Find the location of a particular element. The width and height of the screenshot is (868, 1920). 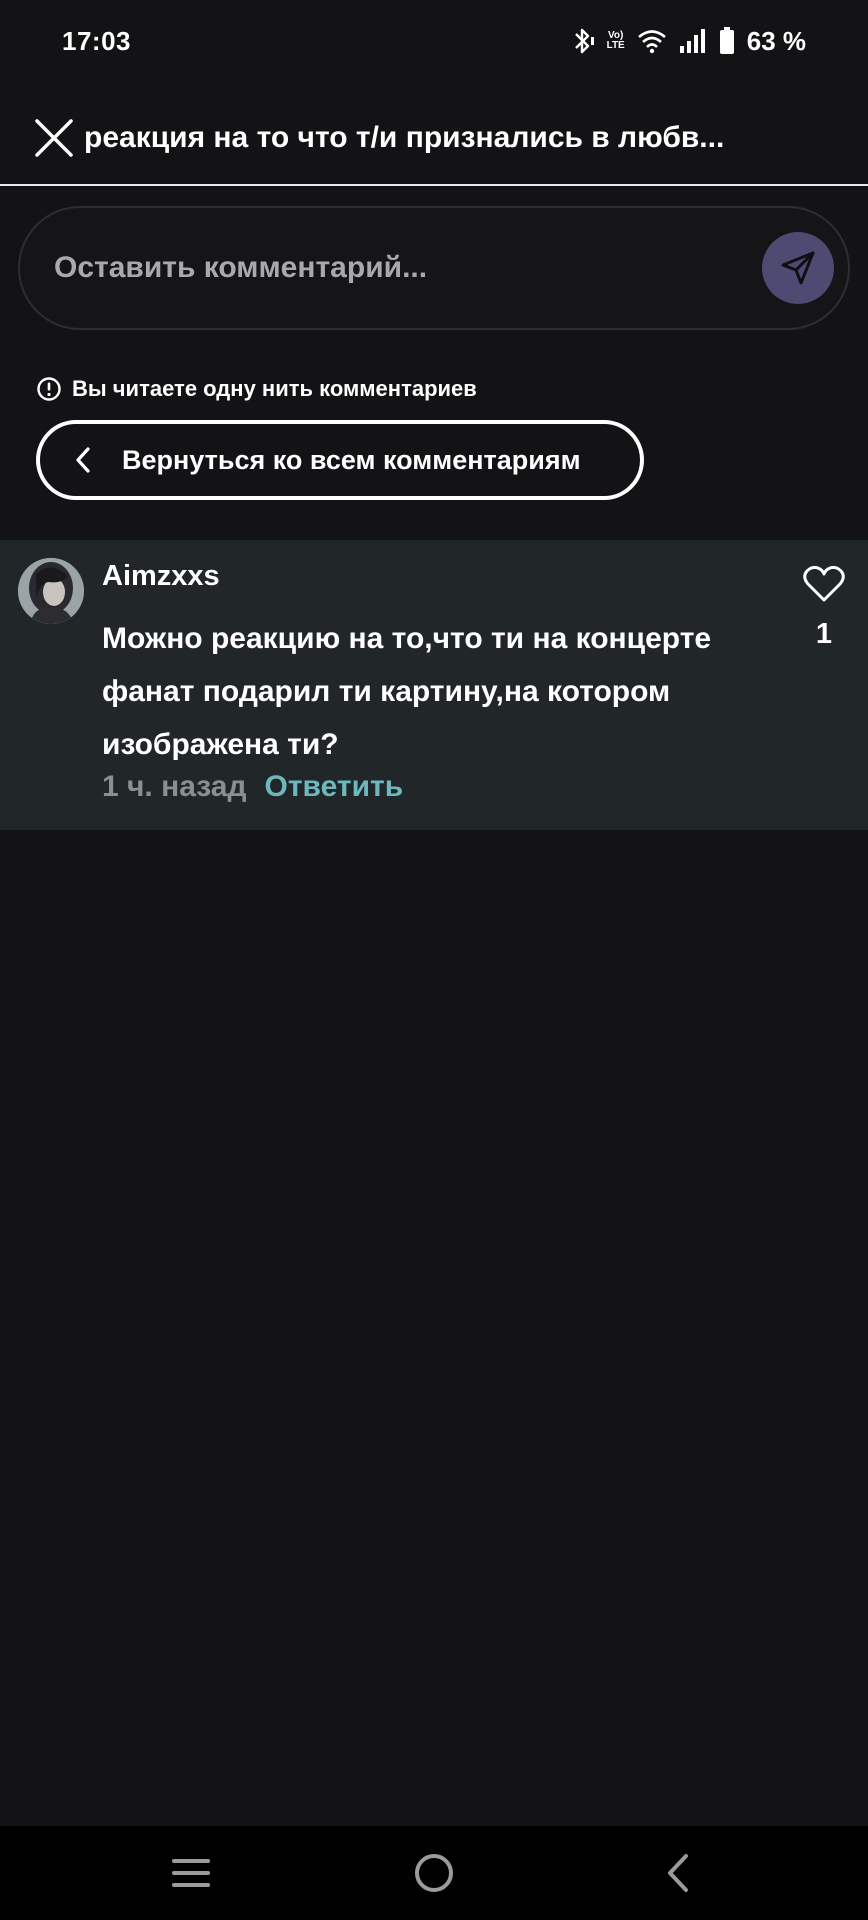

thread-notice: Вы читаете одну нить комментариев is located at coordinates (256, 389).